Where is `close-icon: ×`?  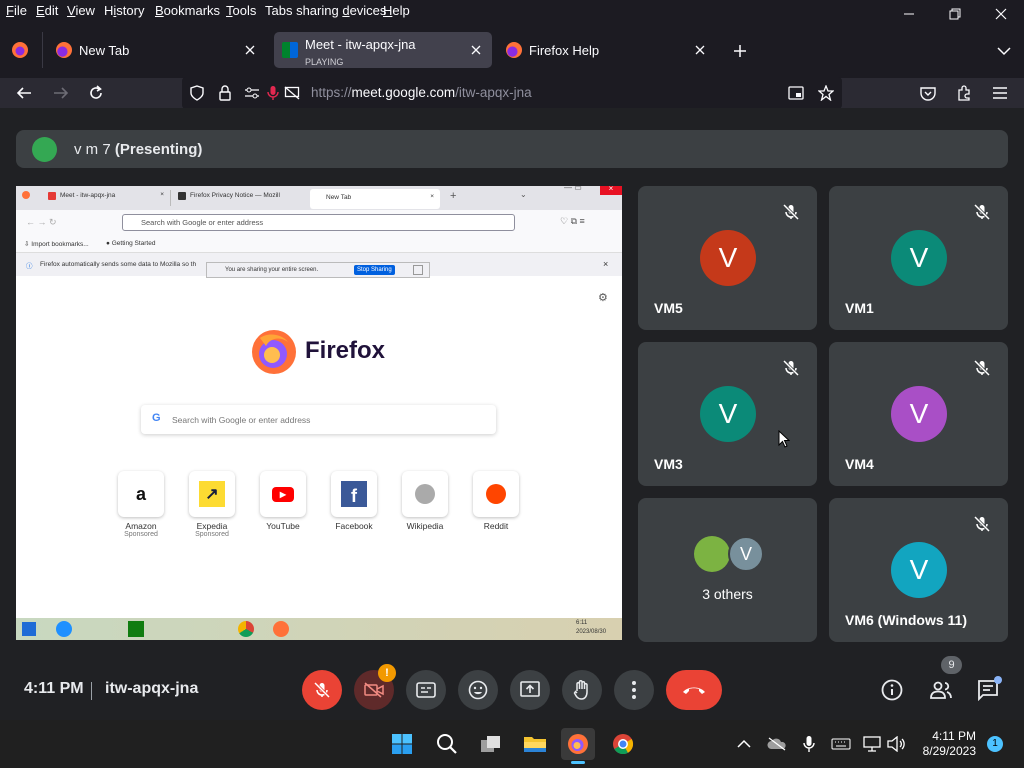 close-icon: × is located at coordinates (611, 190).